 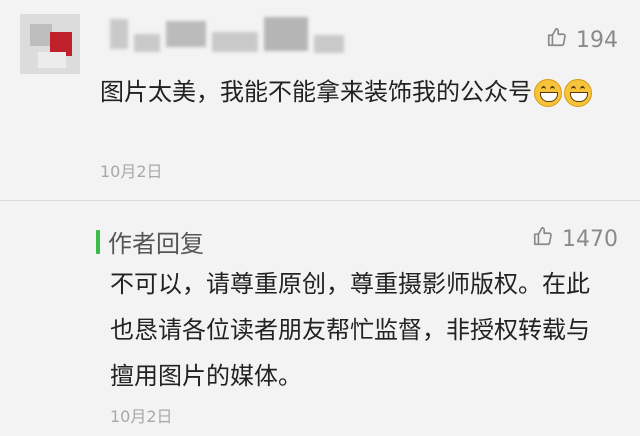 I want to click on comment-like-button: 194, so click(x=582, y=40).